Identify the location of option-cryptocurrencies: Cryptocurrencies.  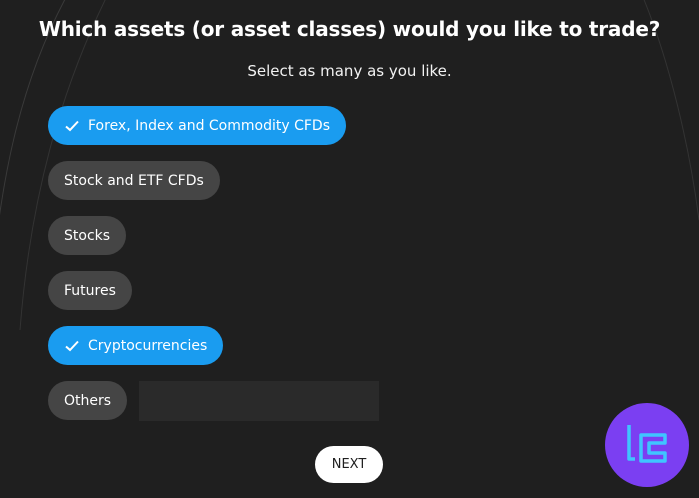
(136, 345).